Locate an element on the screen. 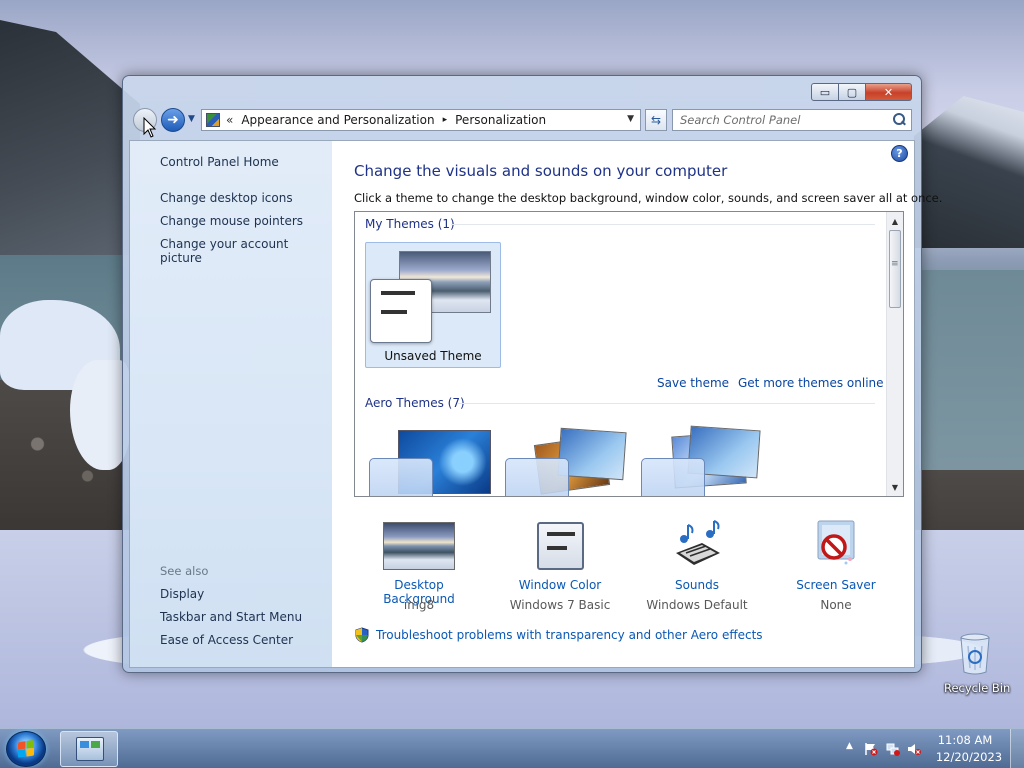 This screenshot has width=1024, height=768. breadcrumb-overflow: « is located at coordinates (229, 120).